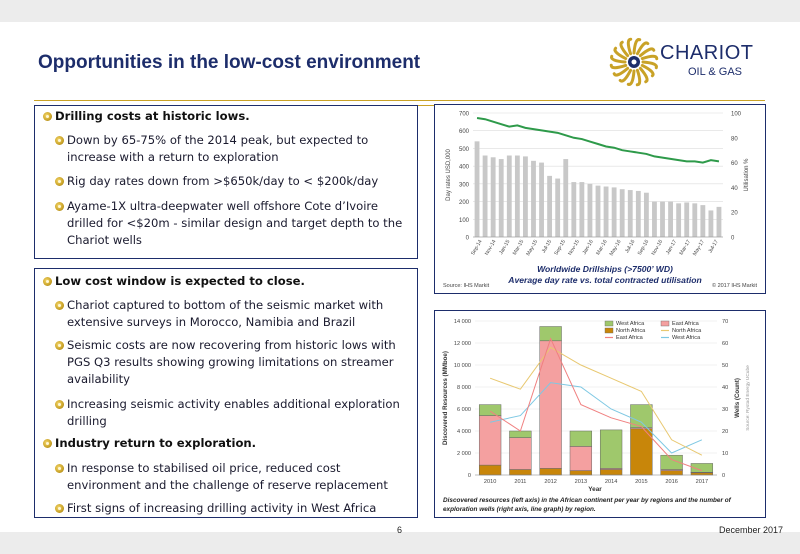 This screenshot has height=554, width=800. I want to click on x-tick-label: Mar-17, so click(685, 247).